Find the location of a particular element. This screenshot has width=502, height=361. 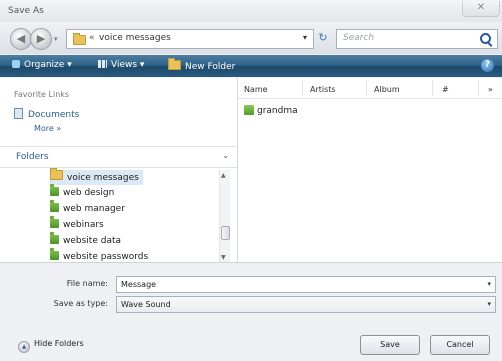

file-item-grandma: grandma is located at coordinates (271, 111).